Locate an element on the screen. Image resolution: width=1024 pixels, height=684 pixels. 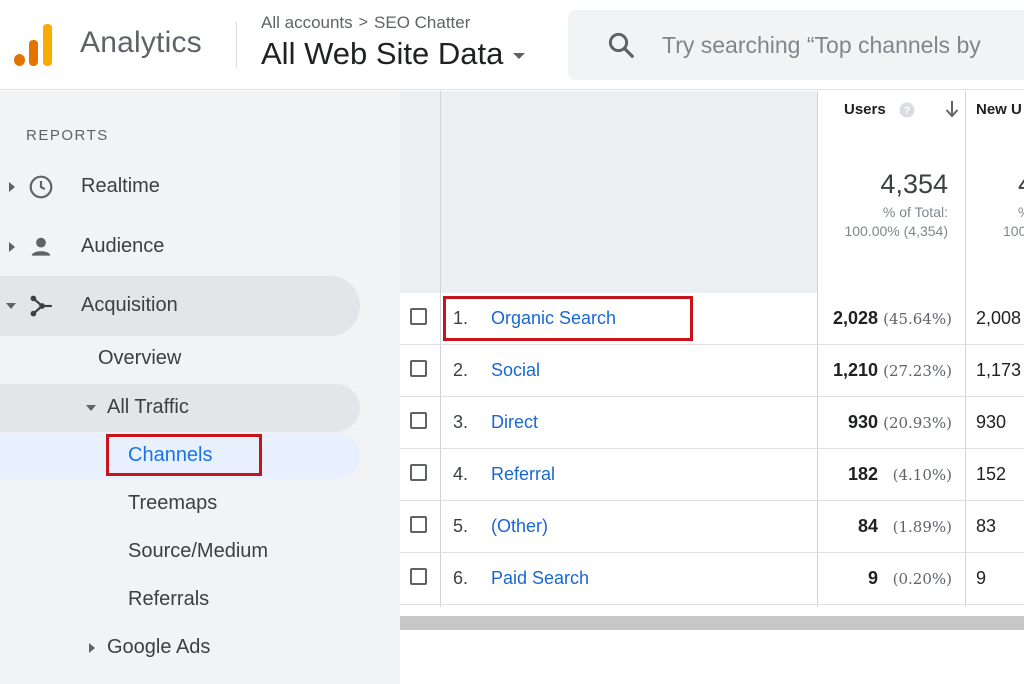
row-number: 3. is located at coordinates (461, 422).